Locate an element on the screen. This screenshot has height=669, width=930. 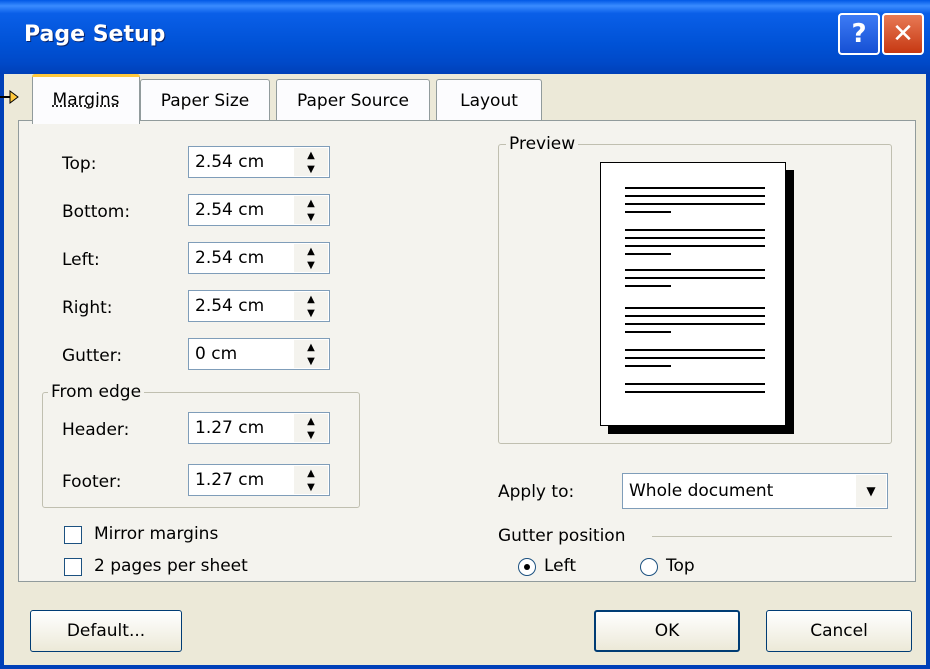
cancel-button: Cancel is located at coordinates (839, 631).